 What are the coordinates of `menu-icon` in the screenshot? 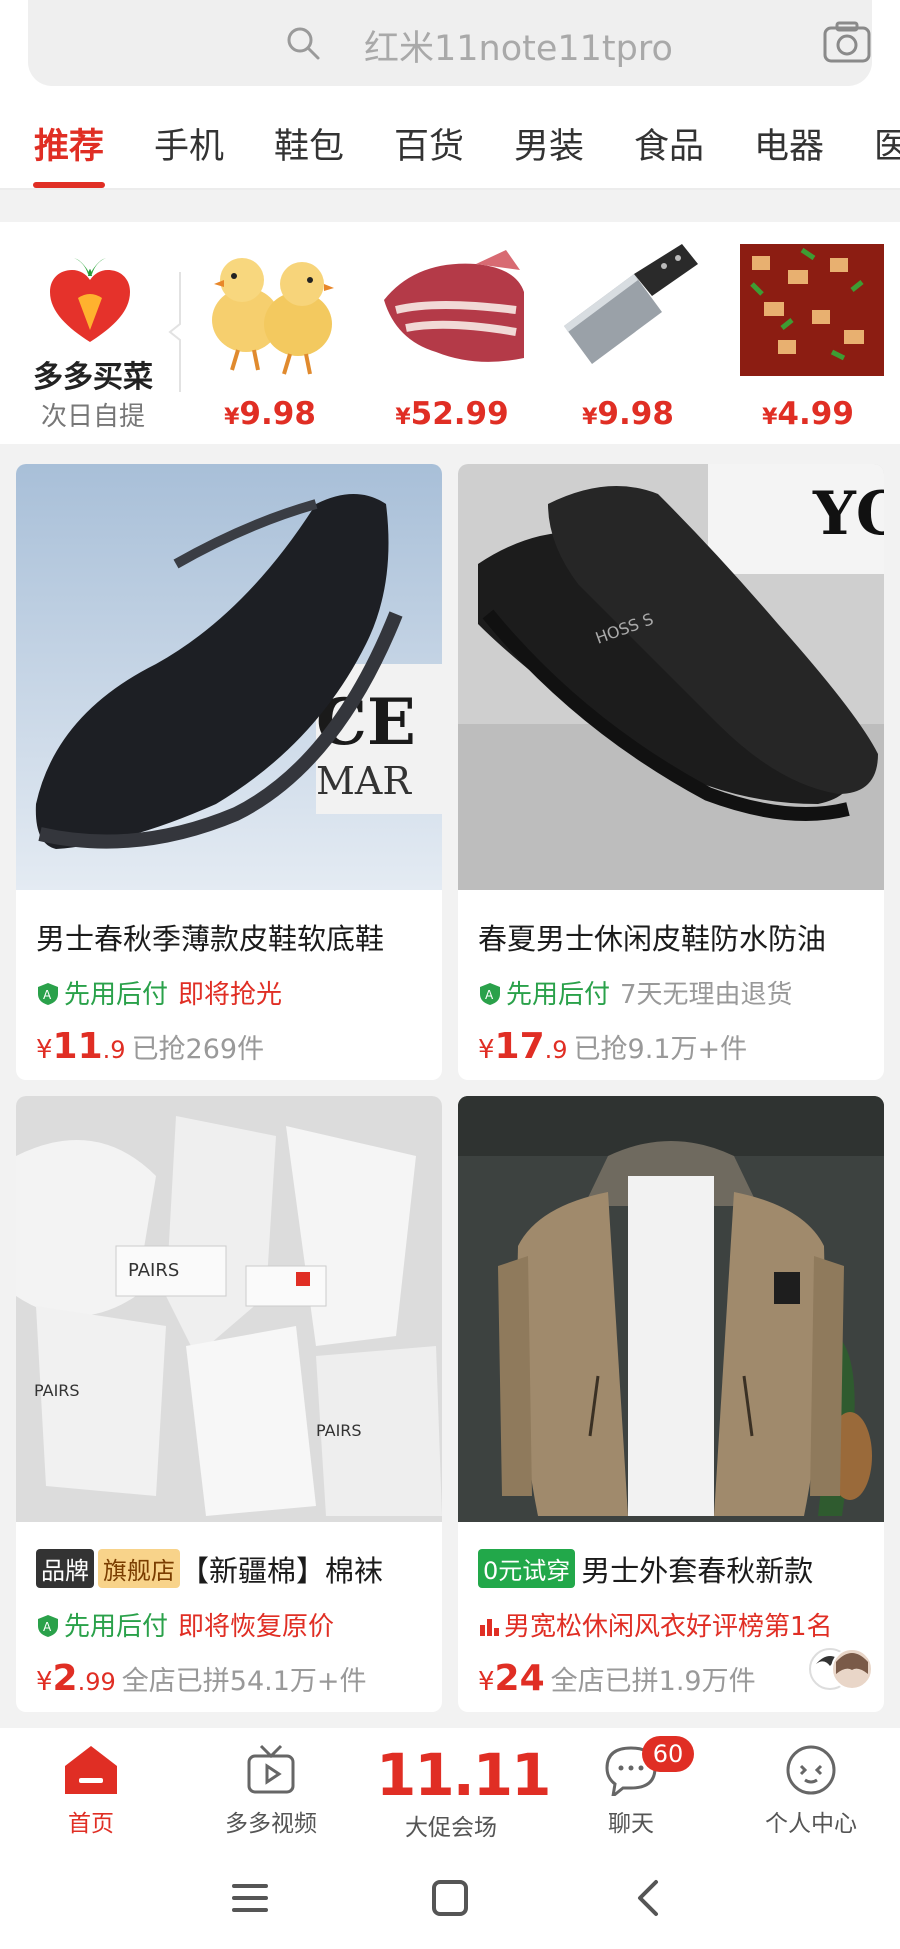 It's located at (250, 1898).